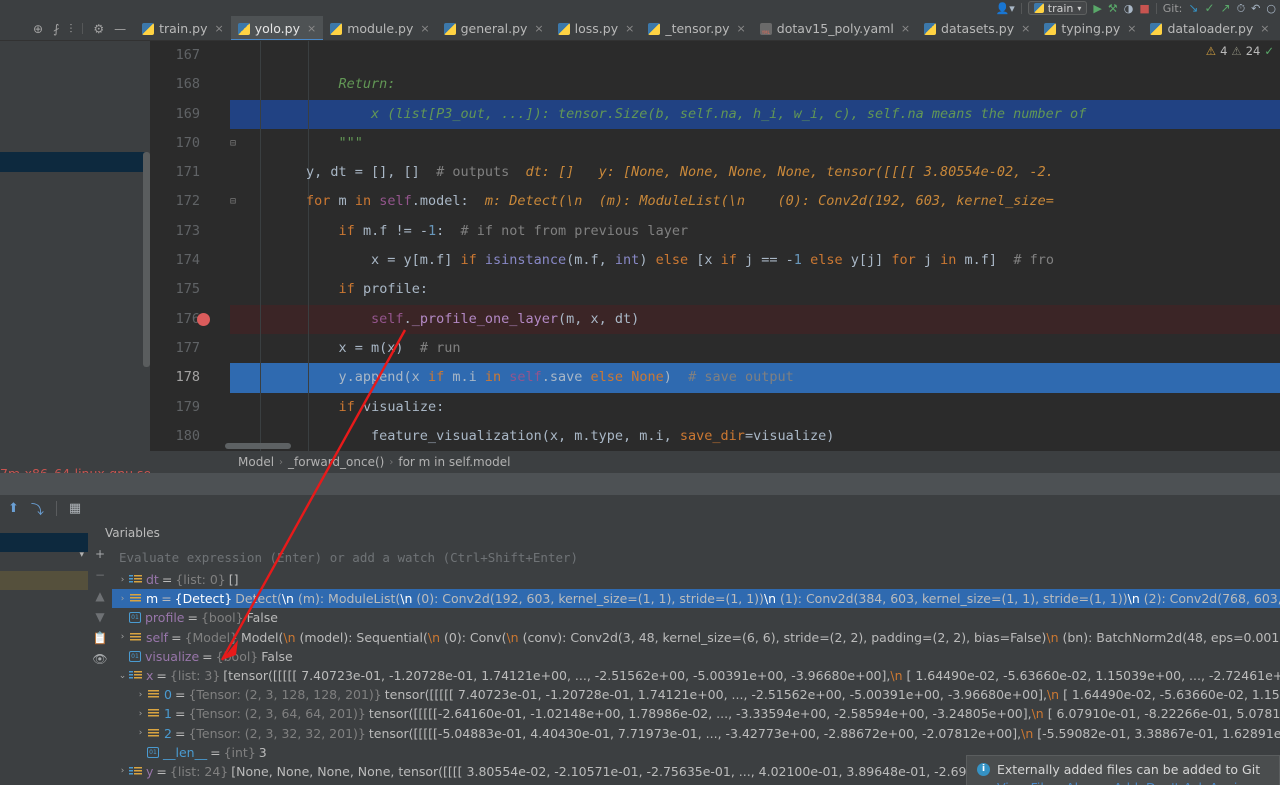 This screenshot has width=1280, height=785. Describe the element at coordinates (13, 508) in the screenshot. I see `step-out-icon: ⬆` at that location.